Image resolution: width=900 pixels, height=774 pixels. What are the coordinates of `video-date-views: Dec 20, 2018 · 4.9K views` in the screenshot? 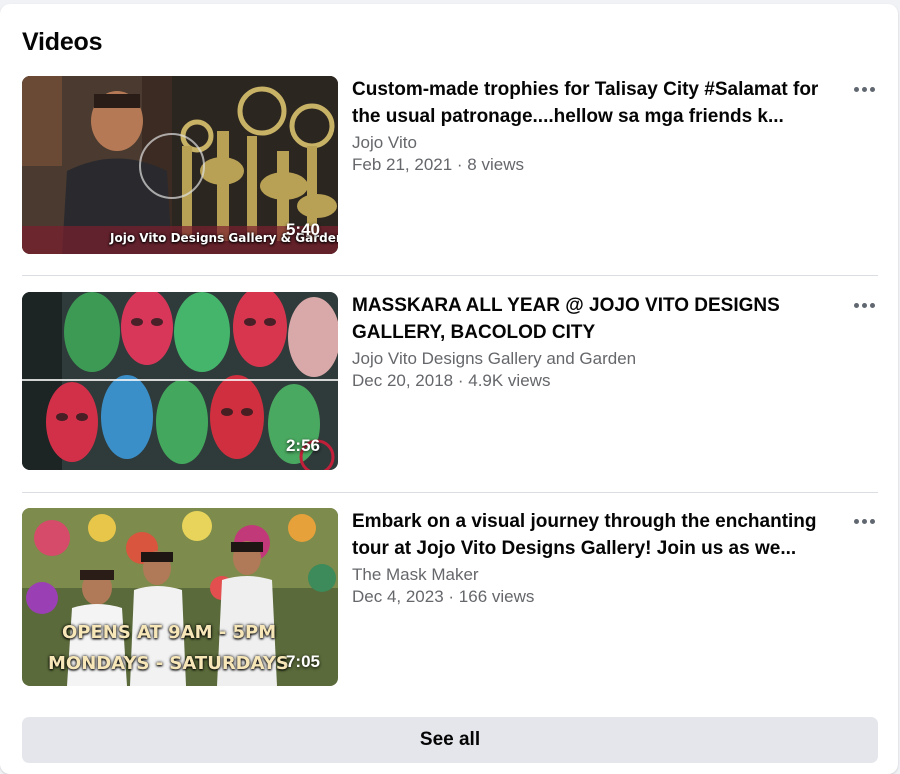 It's located at (451, 380).